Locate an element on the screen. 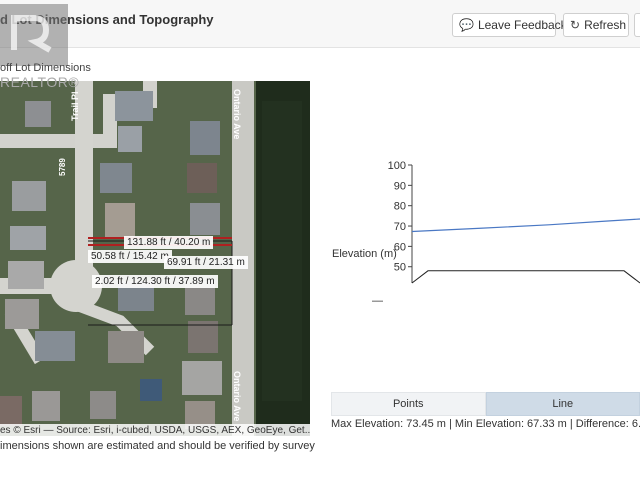 This screenshot has height=480, width=640. y-tick-label: 50 is located at coordinates (400, 268).